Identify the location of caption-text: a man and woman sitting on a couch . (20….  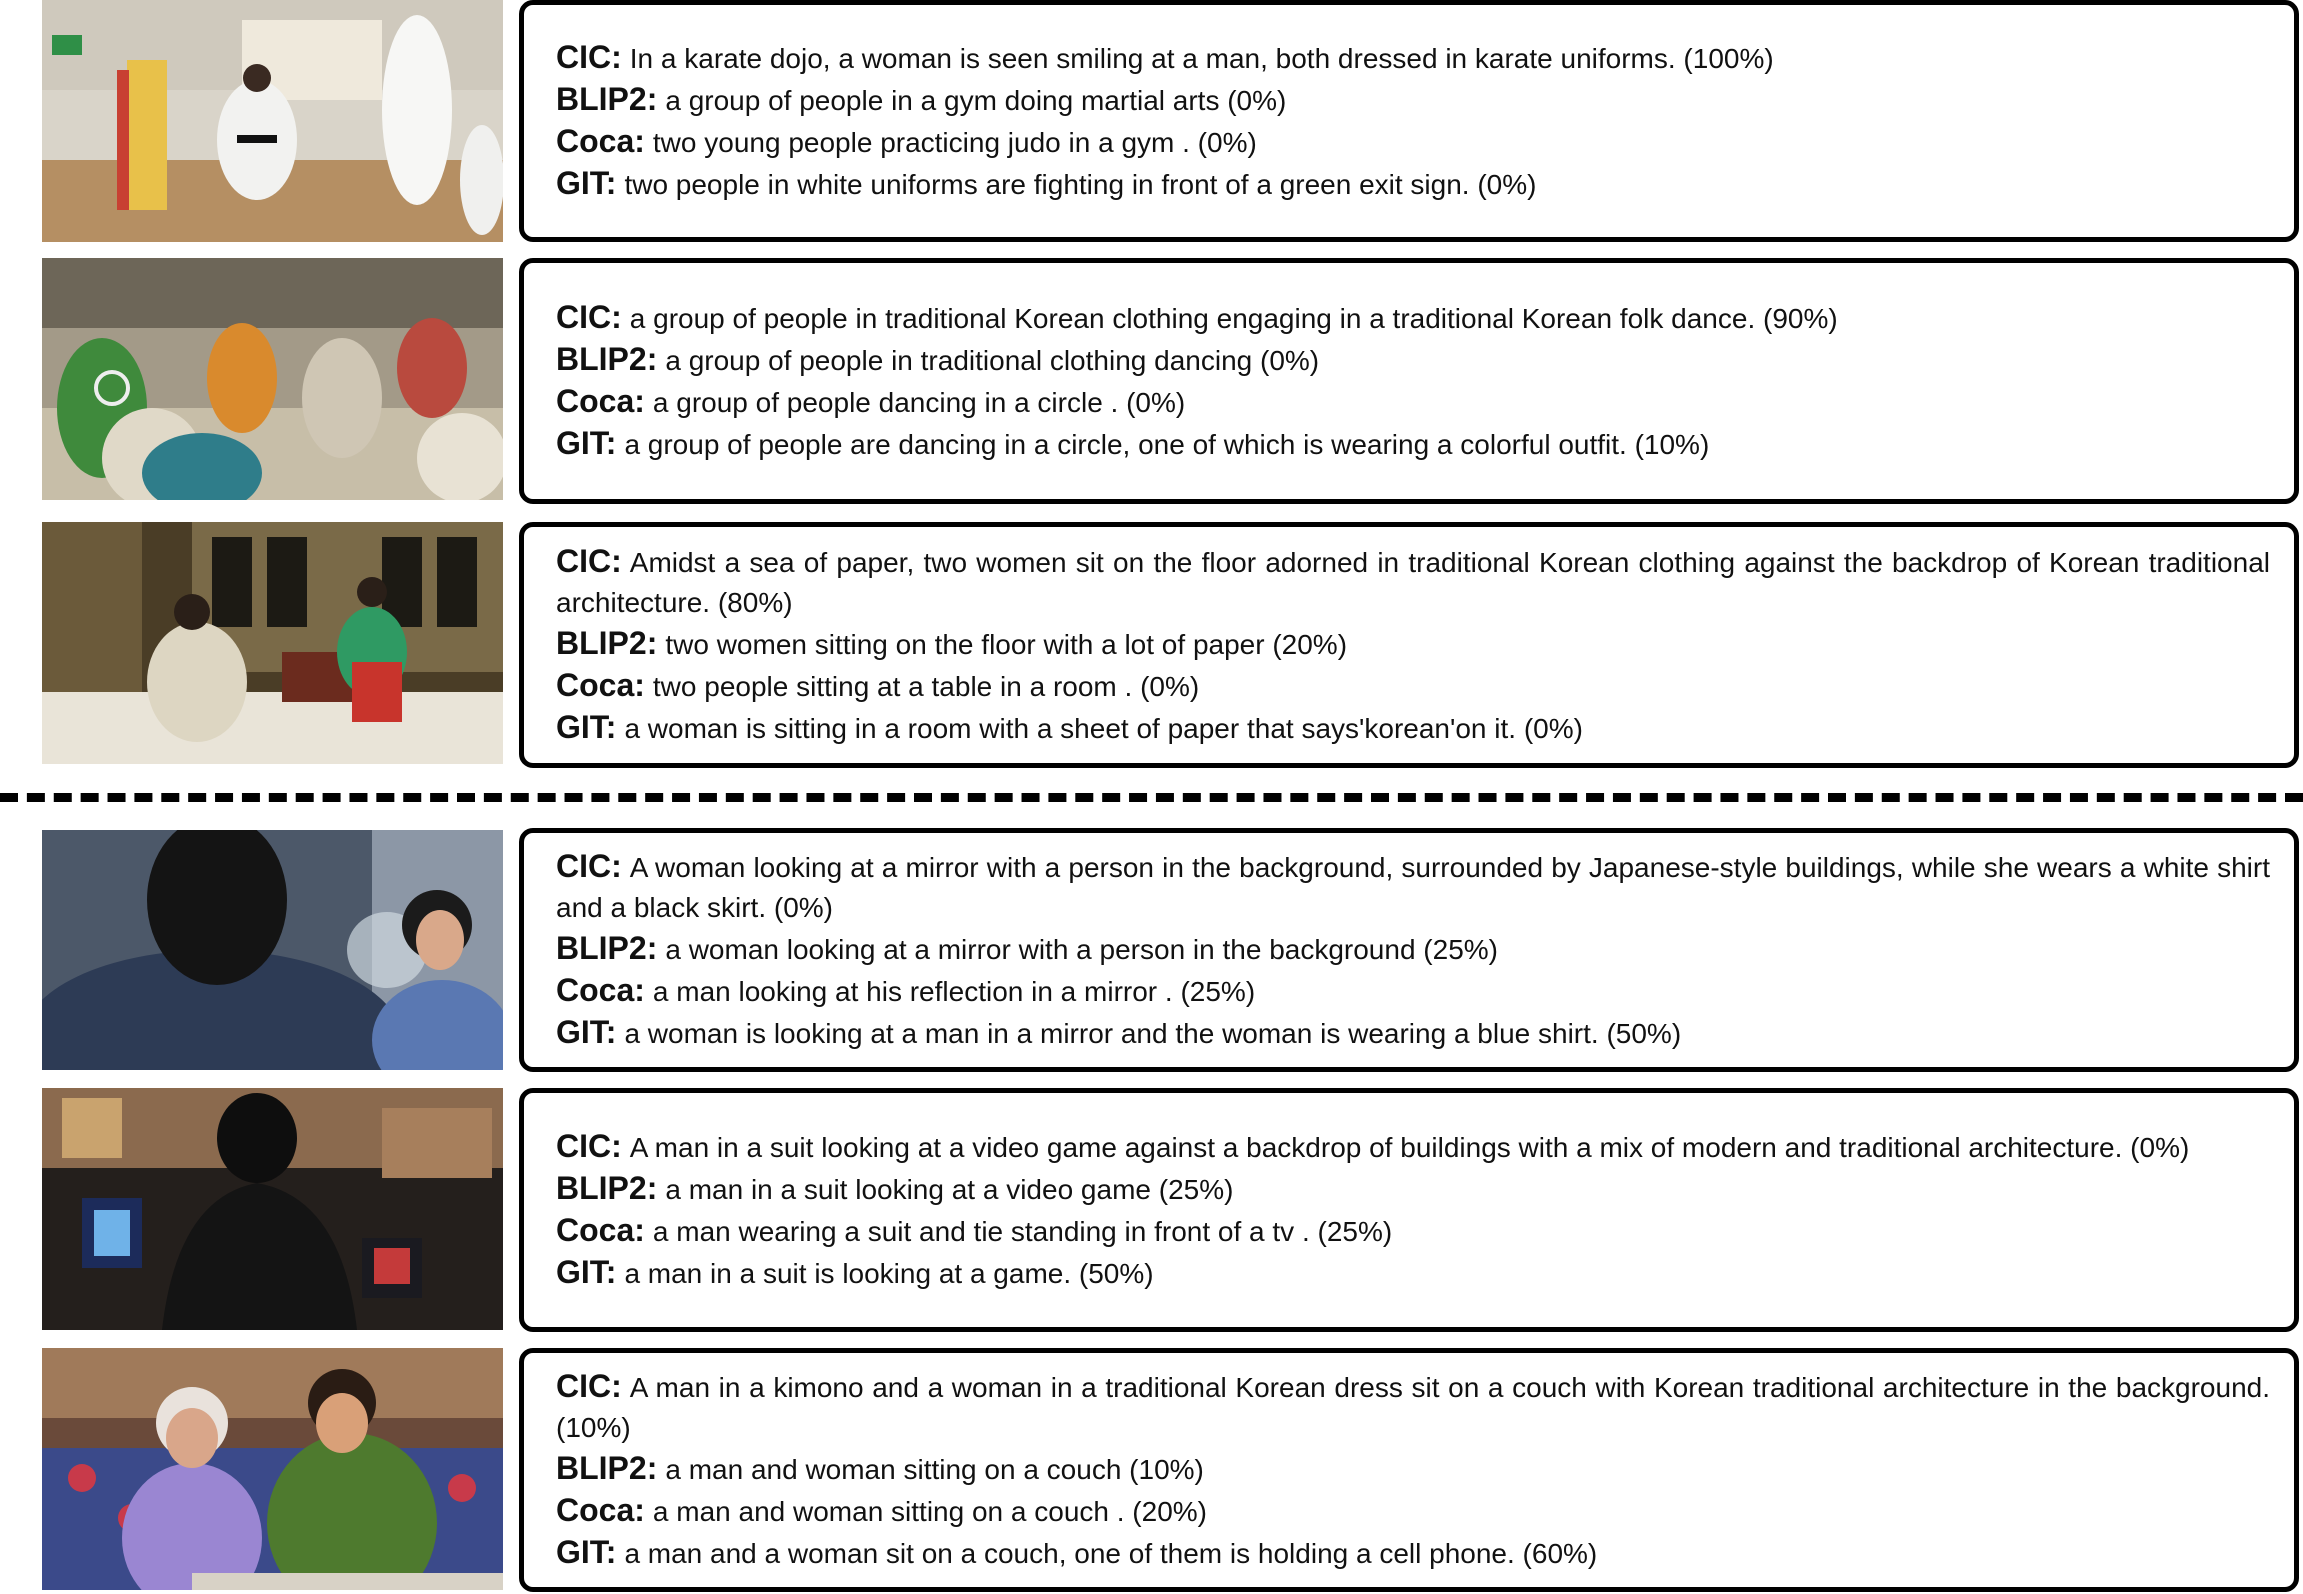
(929, 1511).